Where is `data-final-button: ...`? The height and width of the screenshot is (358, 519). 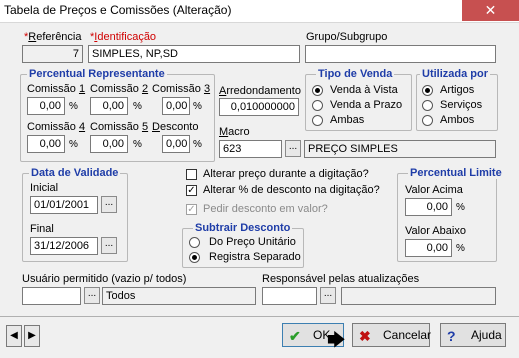 data-final-button: ... is located at coordinates (109, 245).